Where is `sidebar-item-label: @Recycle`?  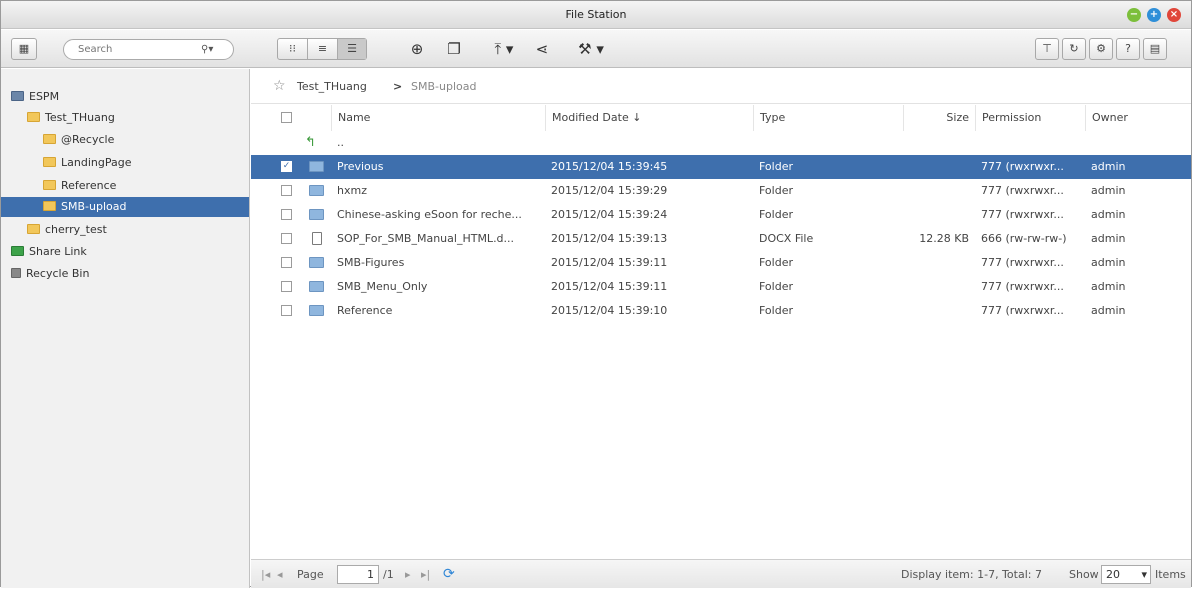
sidebar-item-label: @Recycle is located at coordinates (88, 139).